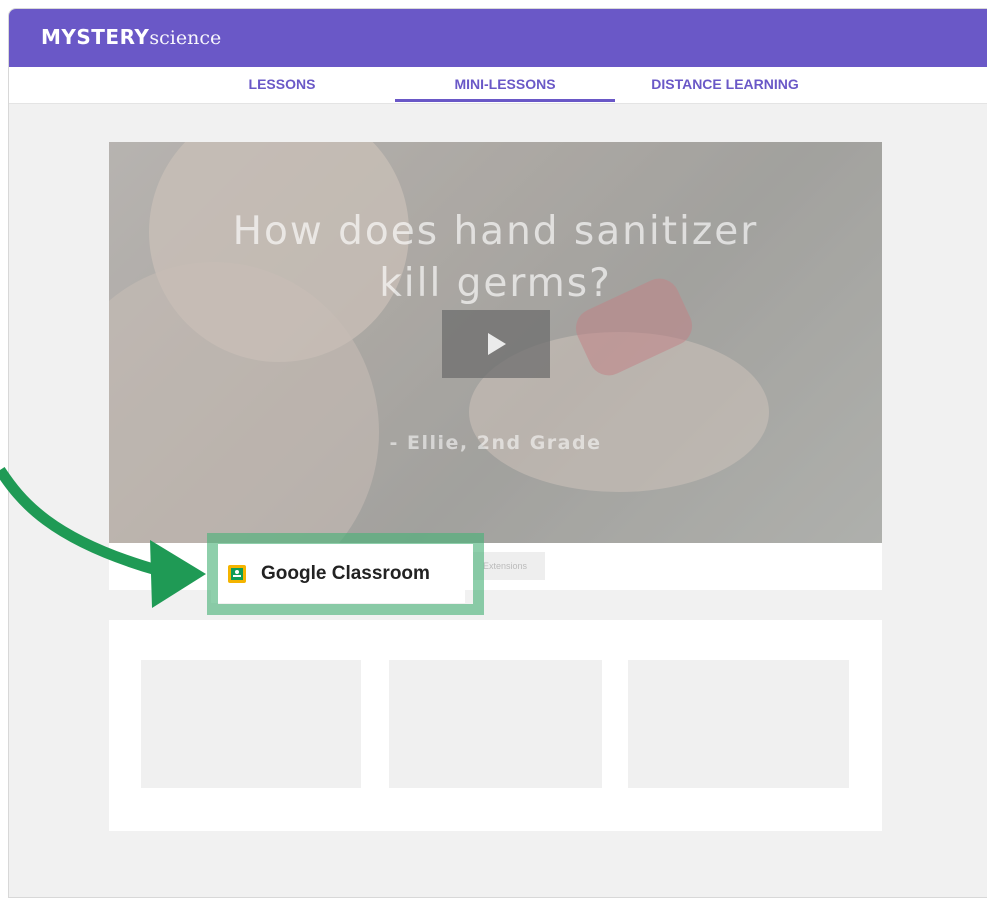 The width and height of the screenshot is (987, 898). Describe the element at coordinates (282, 85) in the screenshot. I see `tab-lessons: LESSONS` at that location.